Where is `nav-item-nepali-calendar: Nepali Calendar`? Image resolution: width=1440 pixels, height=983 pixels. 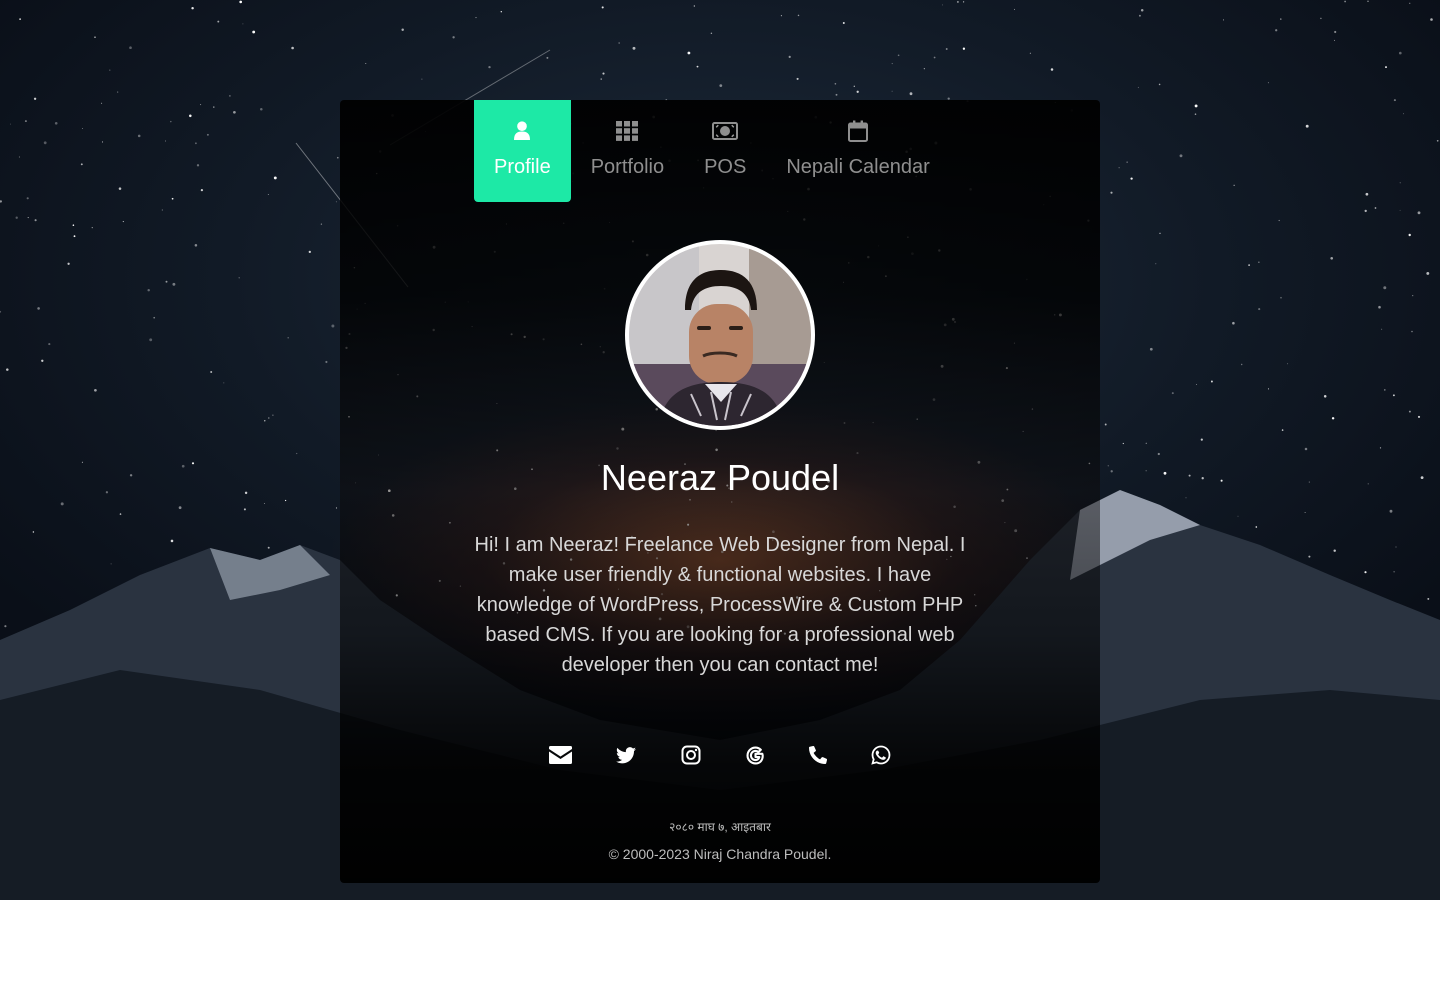
nav-item-nepali-calendar: Nepali Calendar is located at coordinates (857, 151).